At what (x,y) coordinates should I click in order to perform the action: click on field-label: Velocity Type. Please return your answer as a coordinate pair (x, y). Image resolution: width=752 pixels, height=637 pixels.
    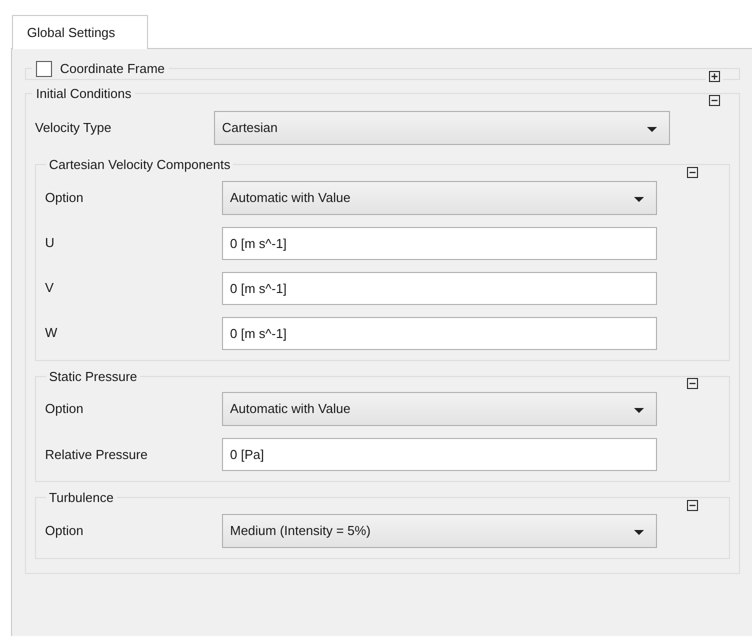
    Looking at the image, I should click on (73, 128).